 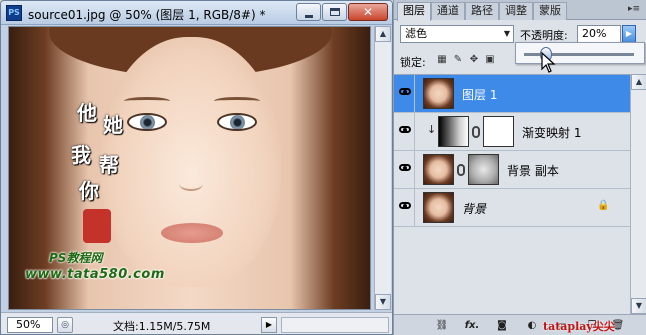 I want to click on document-status-bar: 50% ◎ 文档:1.15M/5.75M ▶, so click(x=196, y=323).